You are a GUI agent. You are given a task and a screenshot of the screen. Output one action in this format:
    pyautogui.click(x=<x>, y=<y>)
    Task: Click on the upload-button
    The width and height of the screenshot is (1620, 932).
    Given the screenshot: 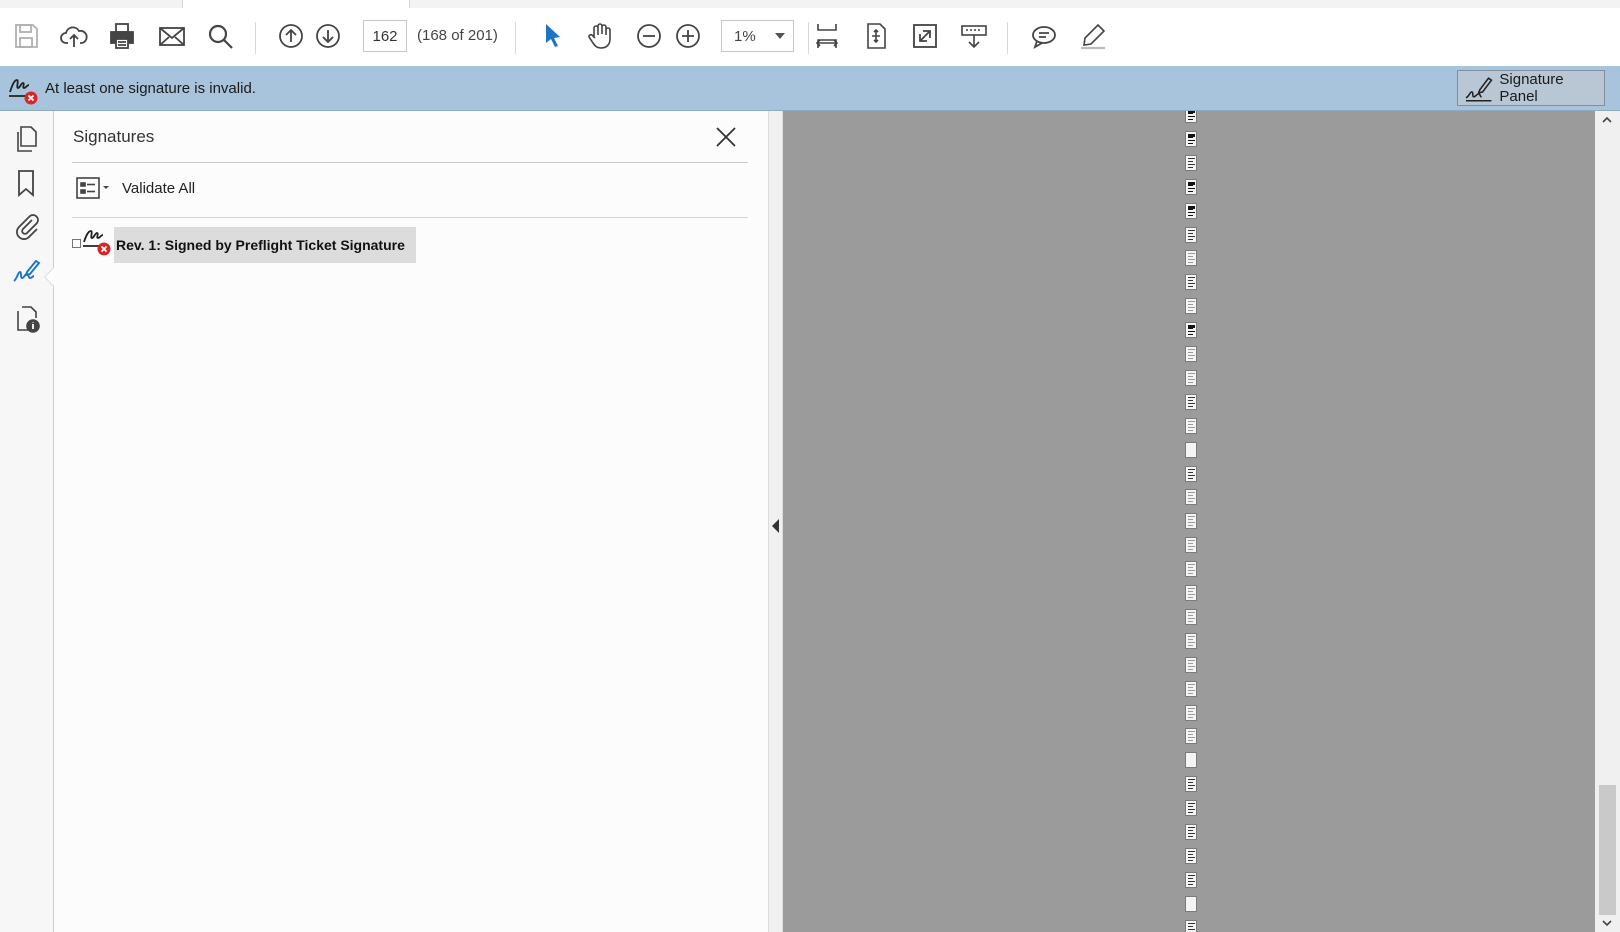 What is the action you would take?
    pyautogui.click(x=74, y=36)
    